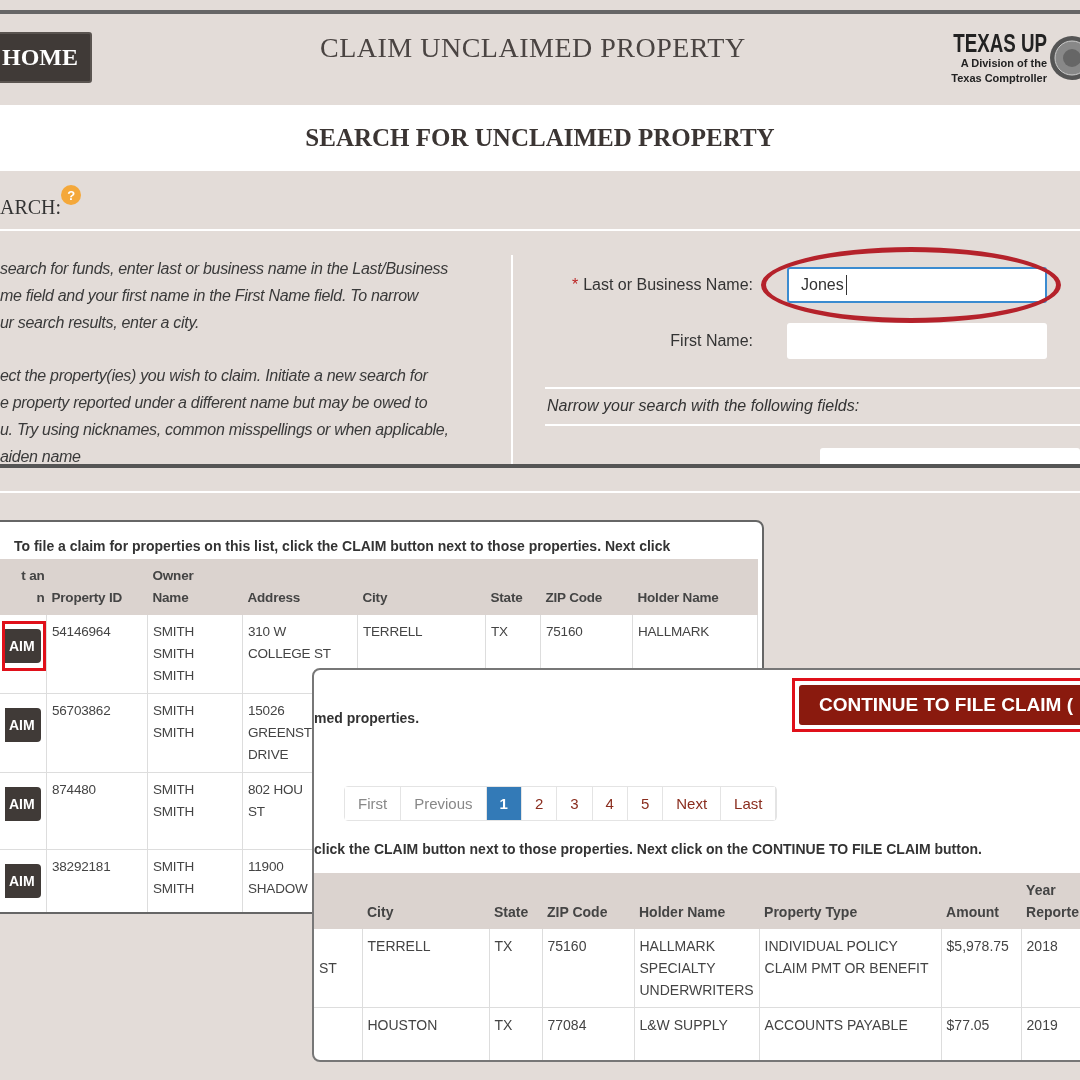  I want to click on table-cell: 2018, so click(1042, 946).